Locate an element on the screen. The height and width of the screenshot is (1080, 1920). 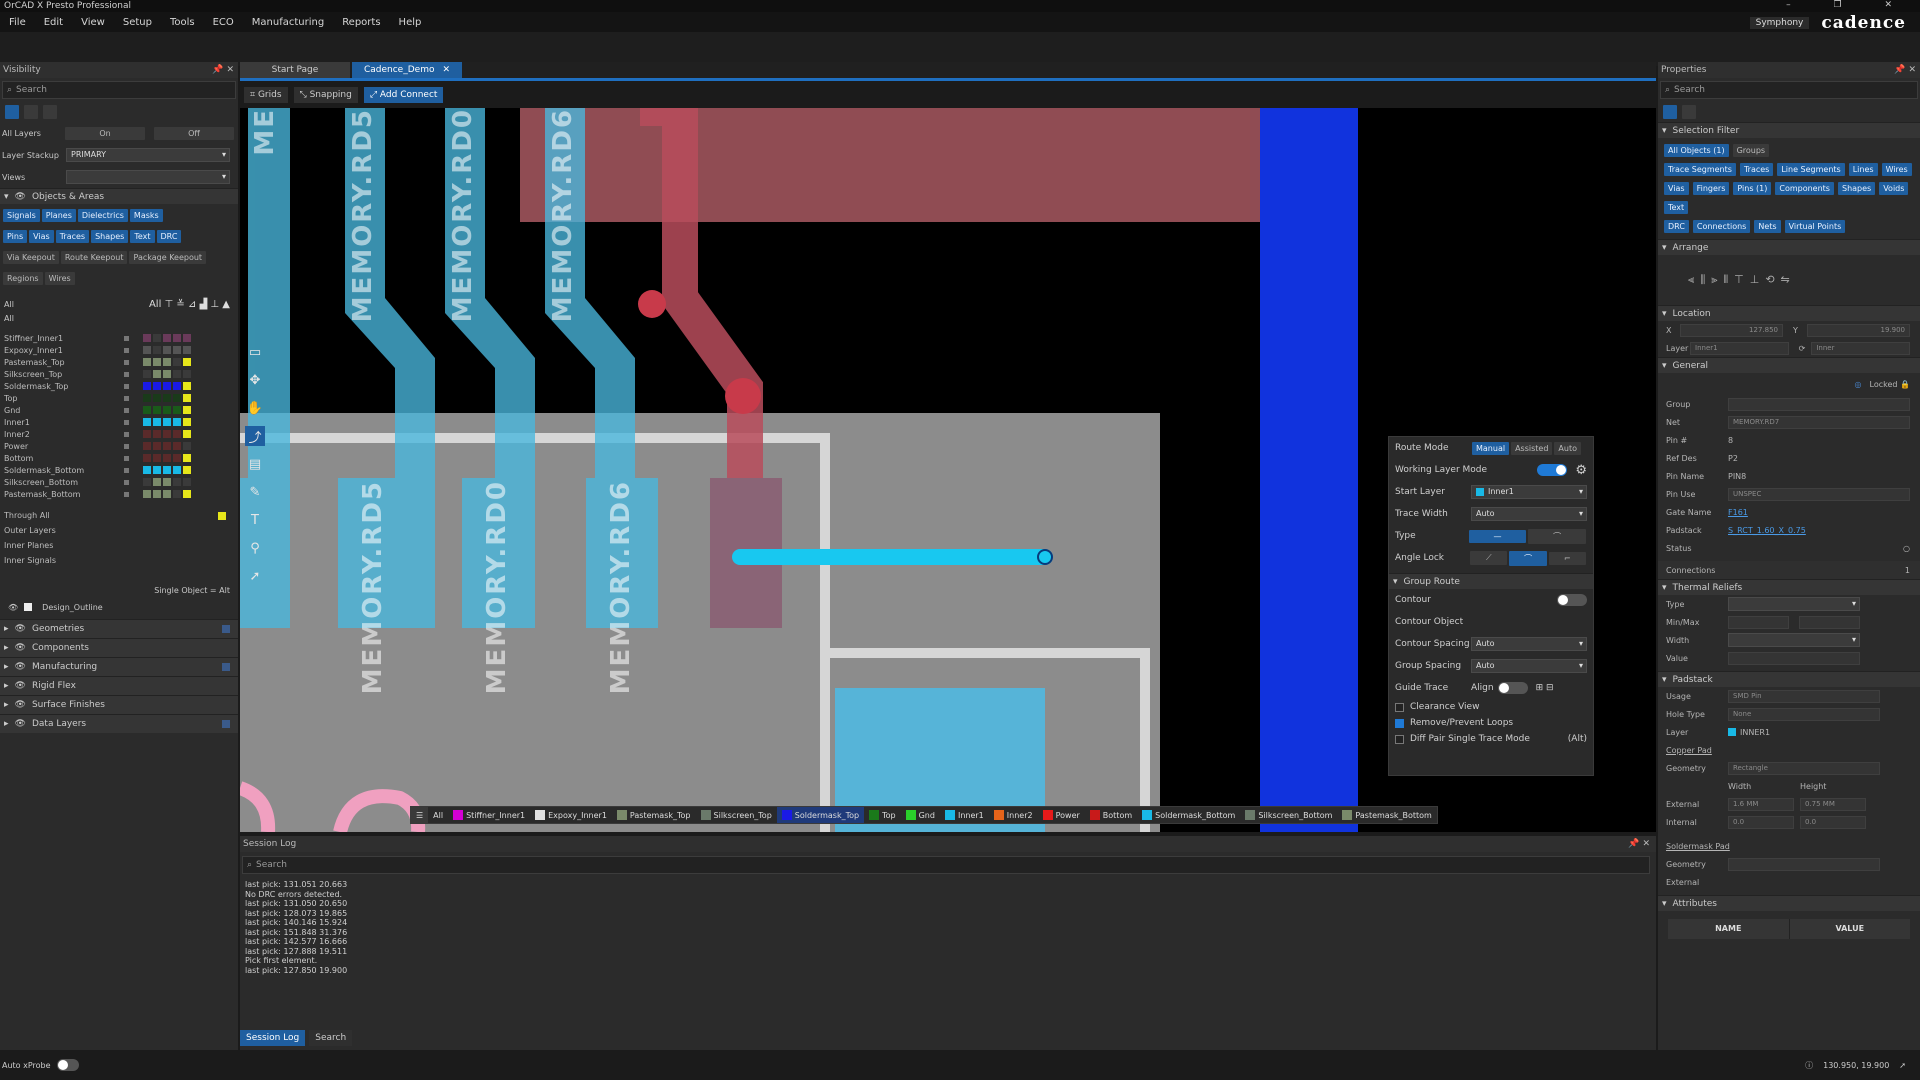
layer-row: Stiffner_Inner1 is located at coordinates (121, 338).